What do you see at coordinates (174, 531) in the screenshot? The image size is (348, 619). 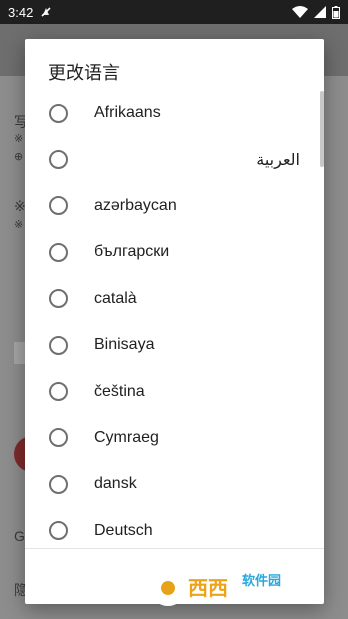 I see `language-option: Deutsch` at bounding box center [174, 531].